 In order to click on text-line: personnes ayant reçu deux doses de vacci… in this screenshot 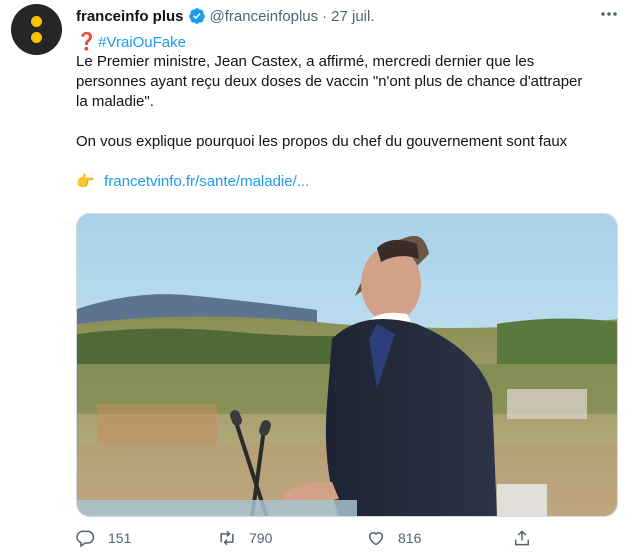, I will do `click(329, 81)`.